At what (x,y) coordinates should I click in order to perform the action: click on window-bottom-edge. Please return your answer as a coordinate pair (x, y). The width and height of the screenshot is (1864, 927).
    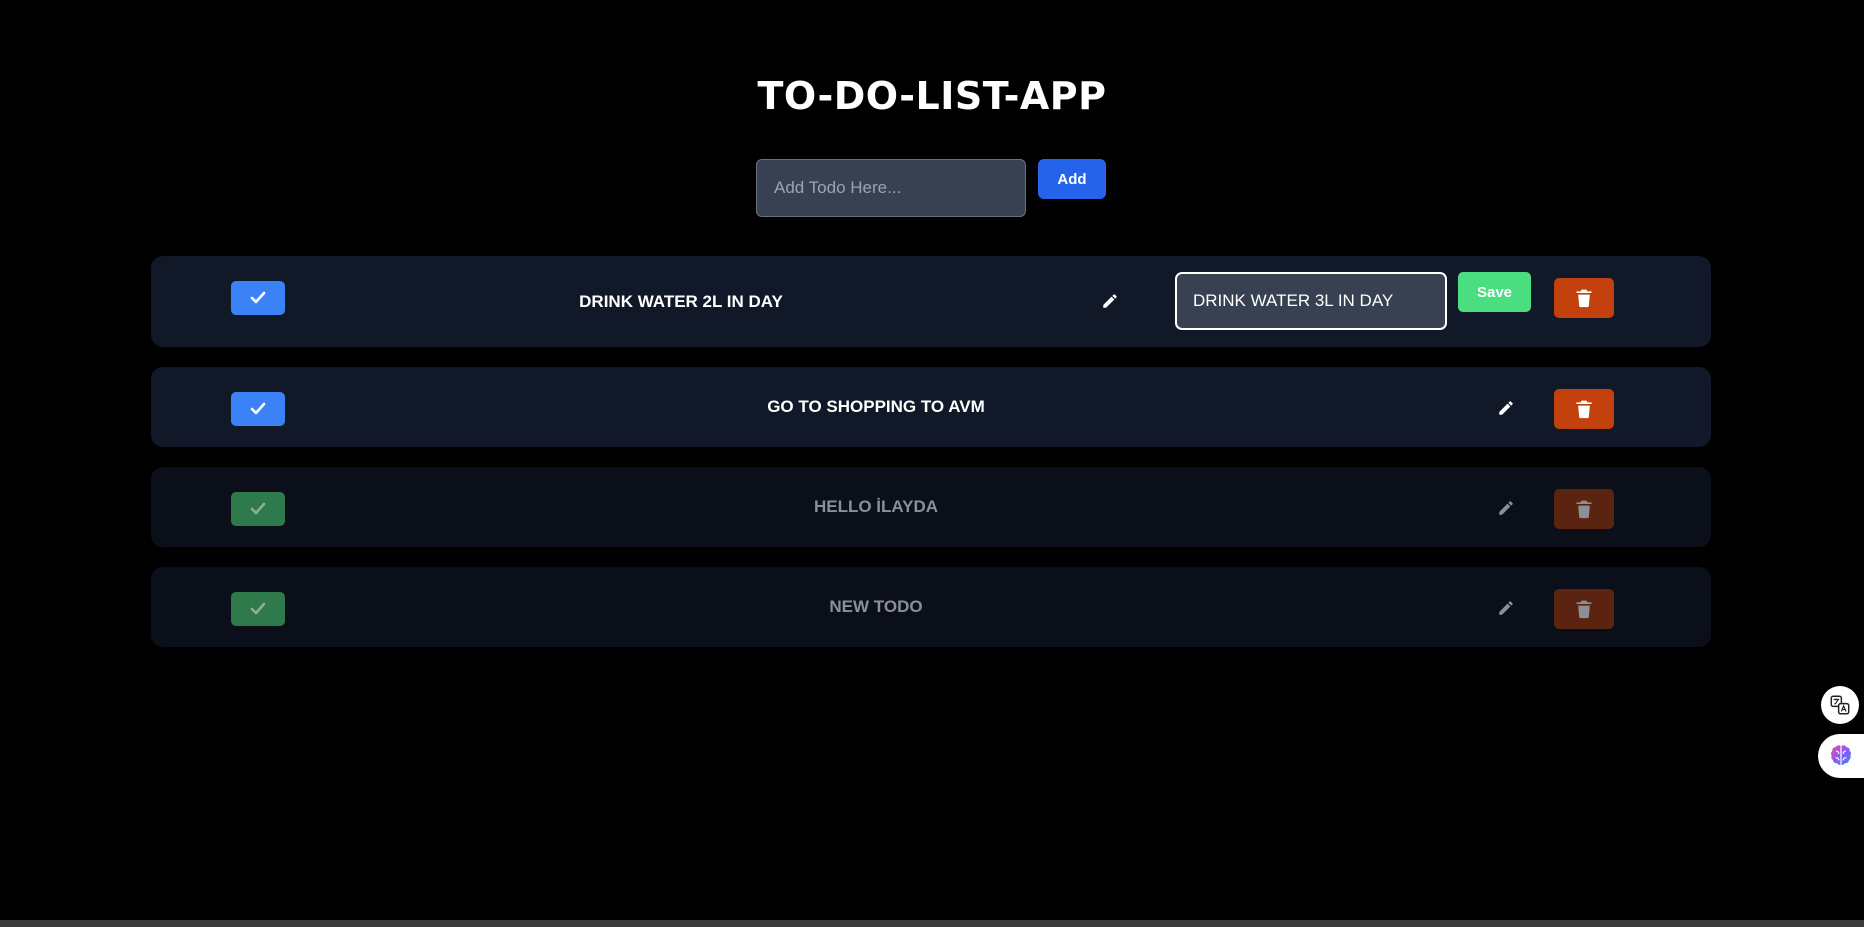
    Looking at the image, I should click on (932, 923).